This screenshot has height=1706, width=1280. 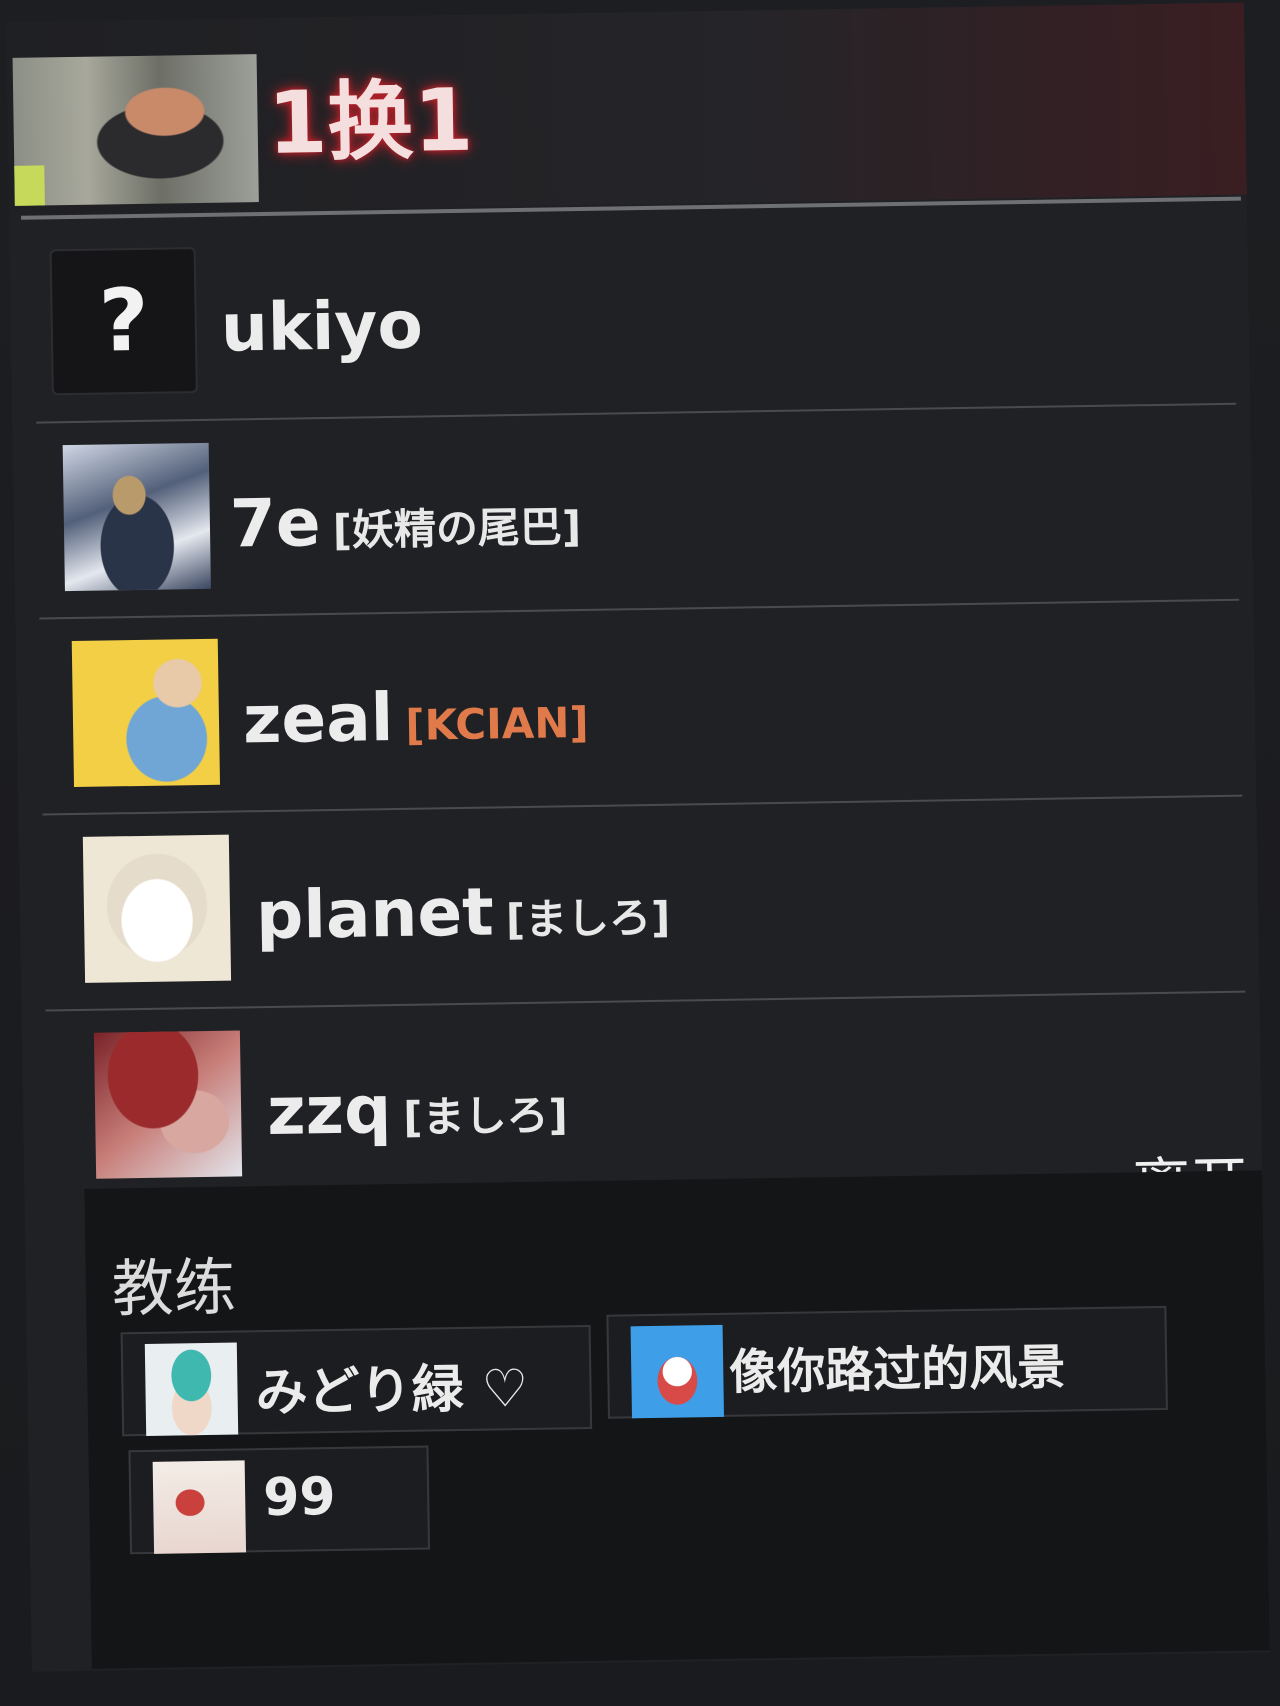 I want to click on coach-card: 99, so click(x=279, y=1500).